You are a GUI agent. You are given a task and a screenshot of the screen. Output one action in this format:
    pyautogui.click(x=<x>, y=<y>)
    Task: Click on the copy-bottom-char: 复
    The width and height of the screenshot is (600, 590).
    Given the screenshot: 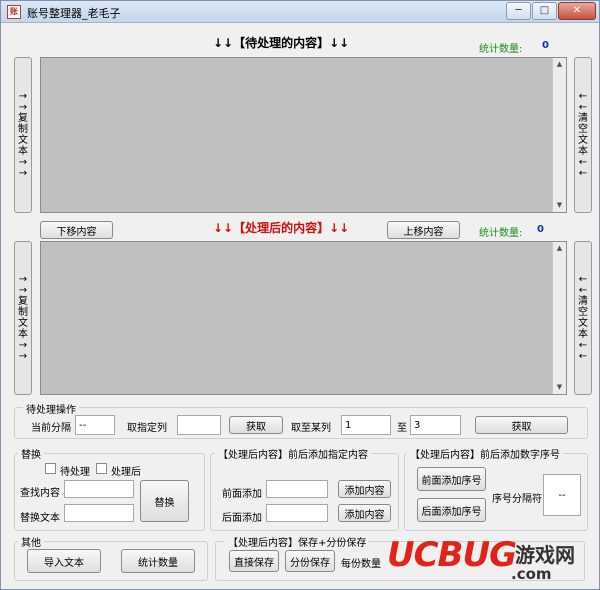 What is the action you would take?
    pyautogui.click(x=23, y=301)
    